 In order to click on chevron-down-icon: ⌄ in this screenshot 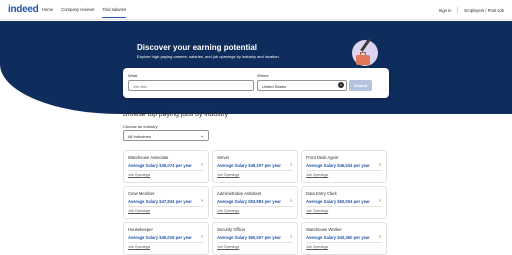, I will do `click(202, 136)`.